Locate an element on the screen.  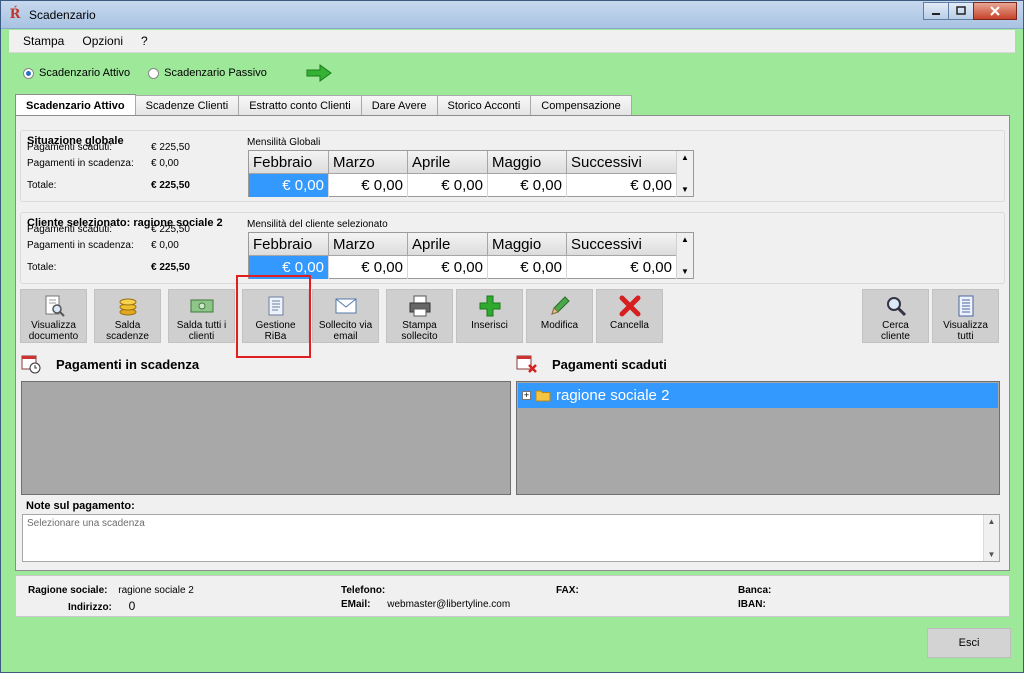
radio-scadenzario-passivo: Scadenzario Passivo is located at coordinates (207, 73).